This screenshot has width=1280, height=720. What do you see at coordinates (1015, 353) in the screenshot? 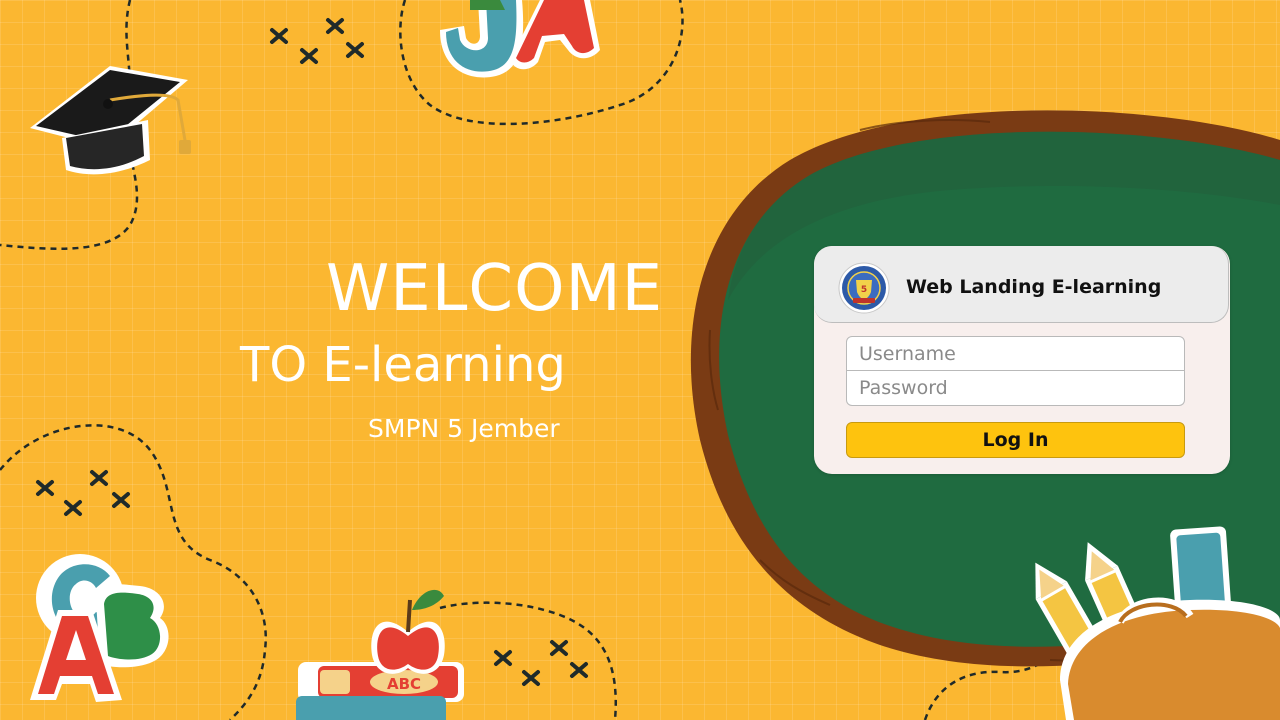
I see `username-input` at bounding box center [1015, 353].